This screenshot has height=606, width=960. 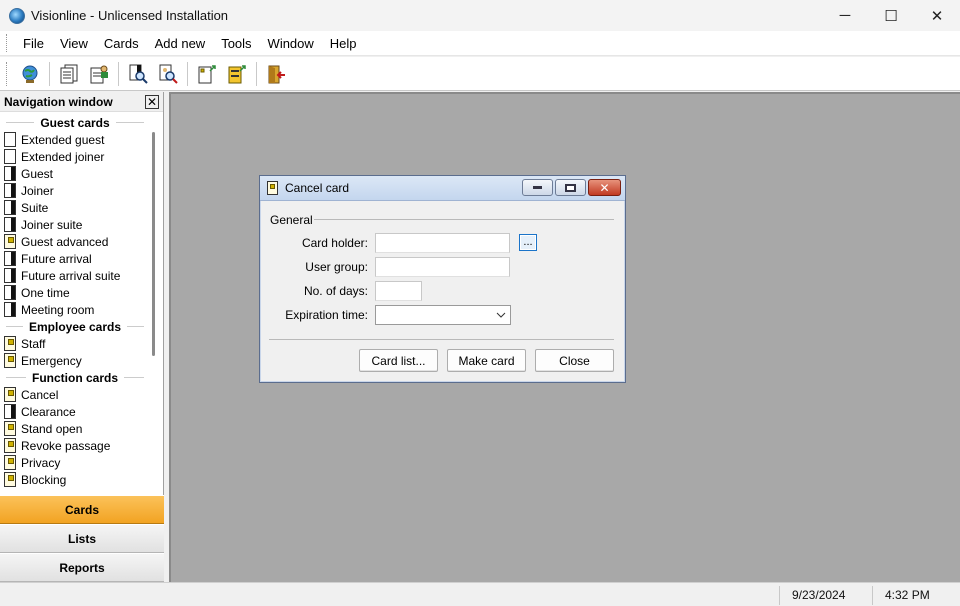 I want to click on nav-item-label: Extended joiner, so click(x=63, y=156).